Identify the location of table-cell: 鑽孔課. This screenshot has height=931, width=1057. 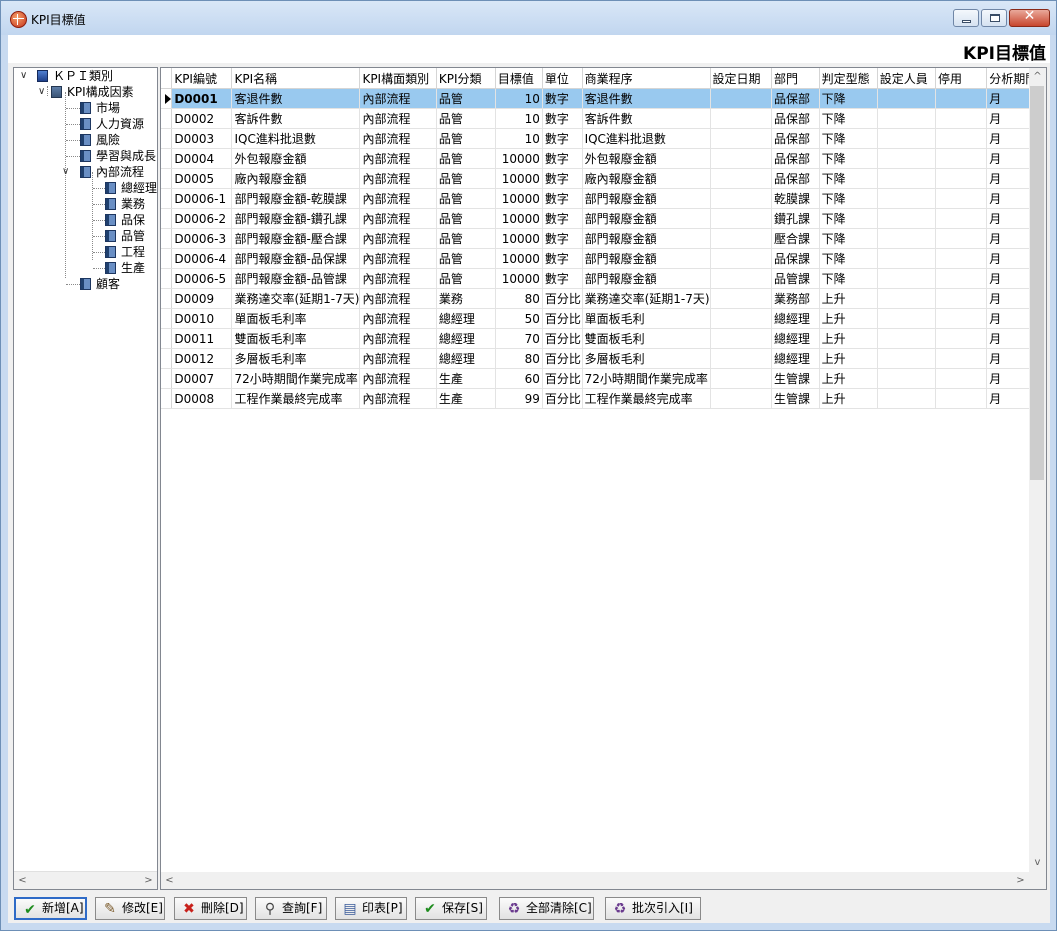
(795, 218).